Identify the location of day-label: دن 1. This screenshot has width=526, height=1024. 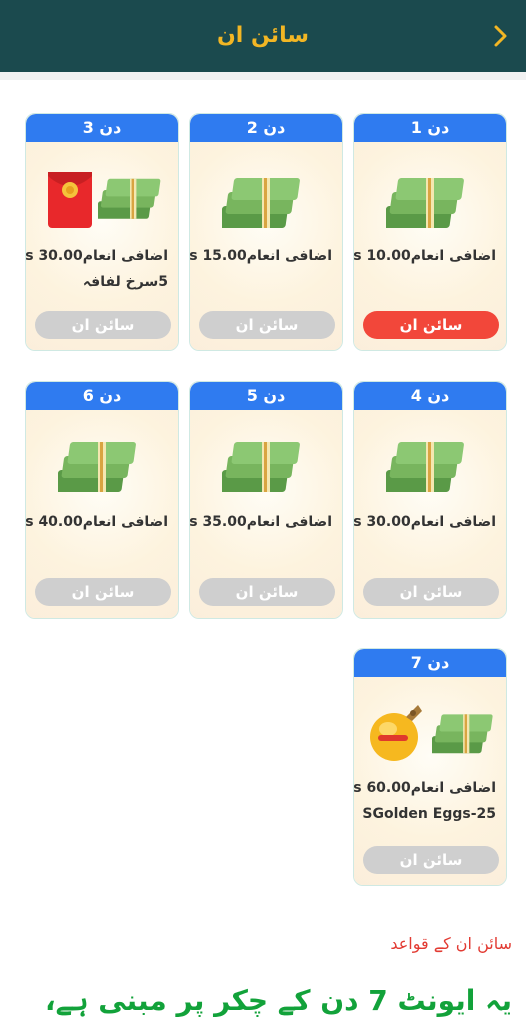
(430, 128).